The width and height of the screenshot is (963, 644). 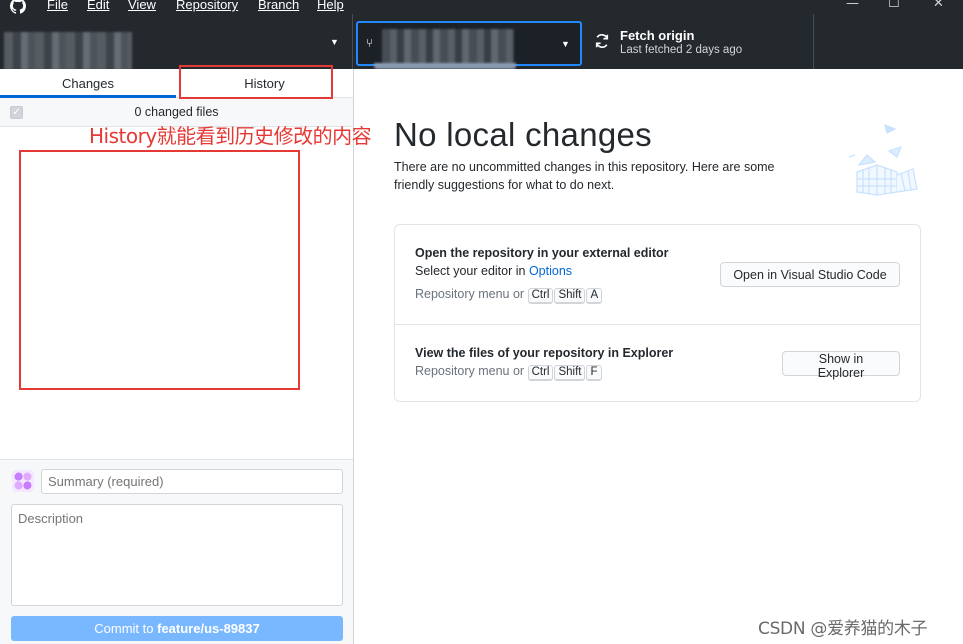 What do you see at coordinates (207, 6) in the screenshot?
I see `menu-repository: Repository` at bounding box center [207, 6].